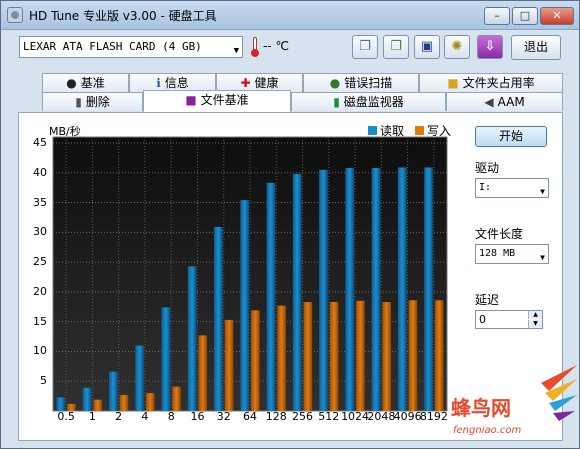 The image size is (580, 449). Describe the element at coordinates (525, 16) in the screenshot. I see `maximize-button: □` at that location.